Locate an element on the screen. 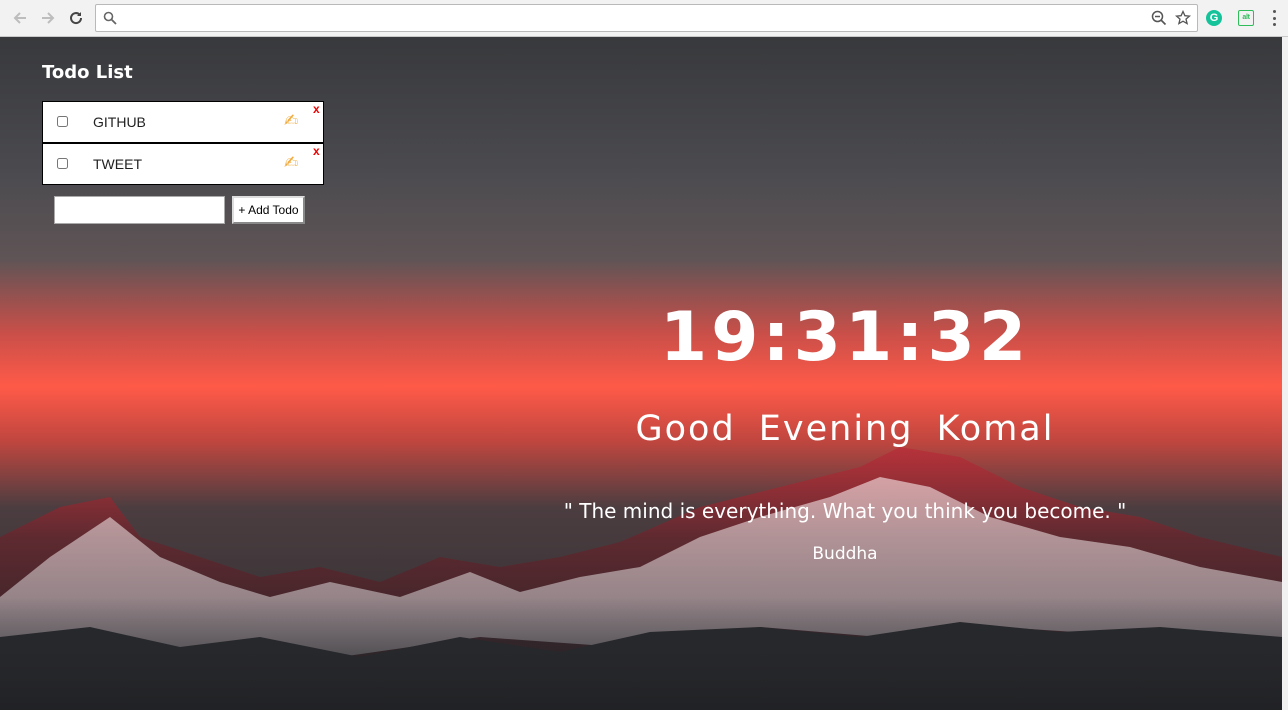  forward-arrow-icon is located at coordinates (48, 18).